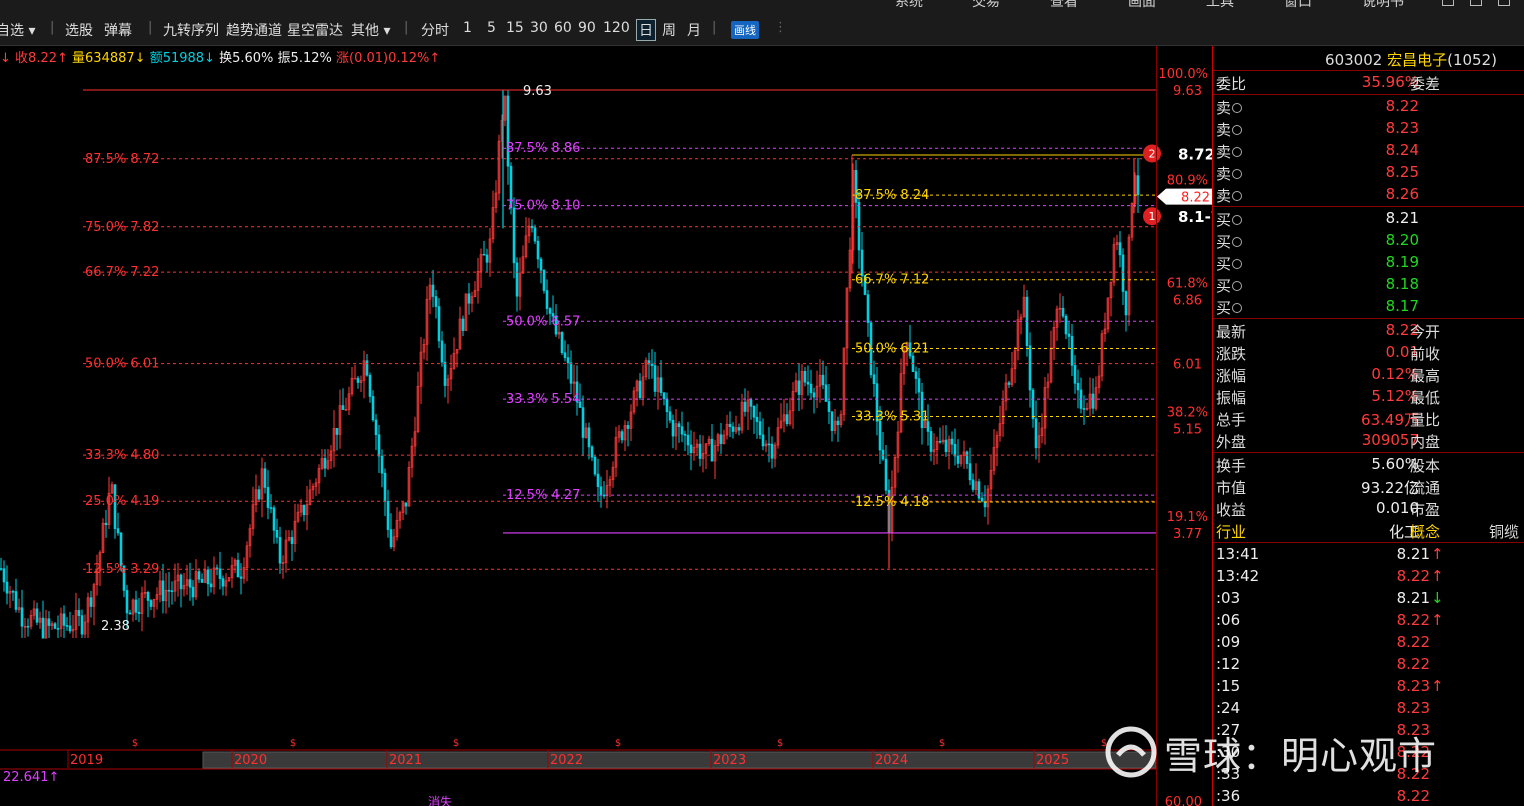  Describe the element at coordinates (440, 800) in the screenshot. I see `indicator-event-label: 消失` at that location.